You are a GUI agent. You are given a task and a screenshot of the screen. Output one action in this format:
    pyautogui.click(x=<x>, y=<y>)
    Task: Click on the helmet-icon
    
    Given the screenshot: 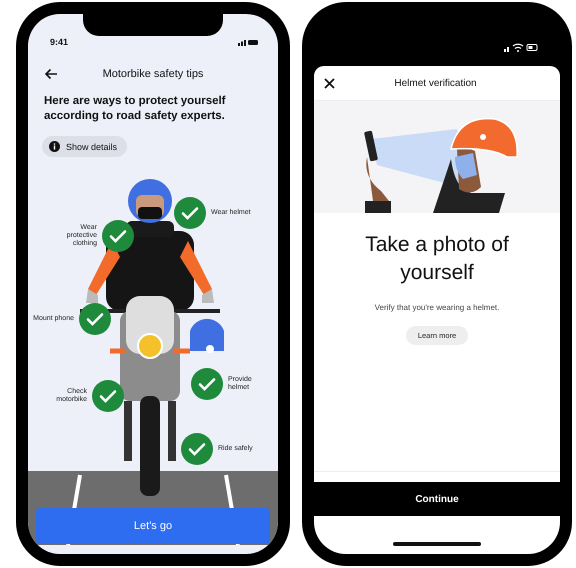 What is the action you would take?
    pyautogui.click(x=207, y=335)
    